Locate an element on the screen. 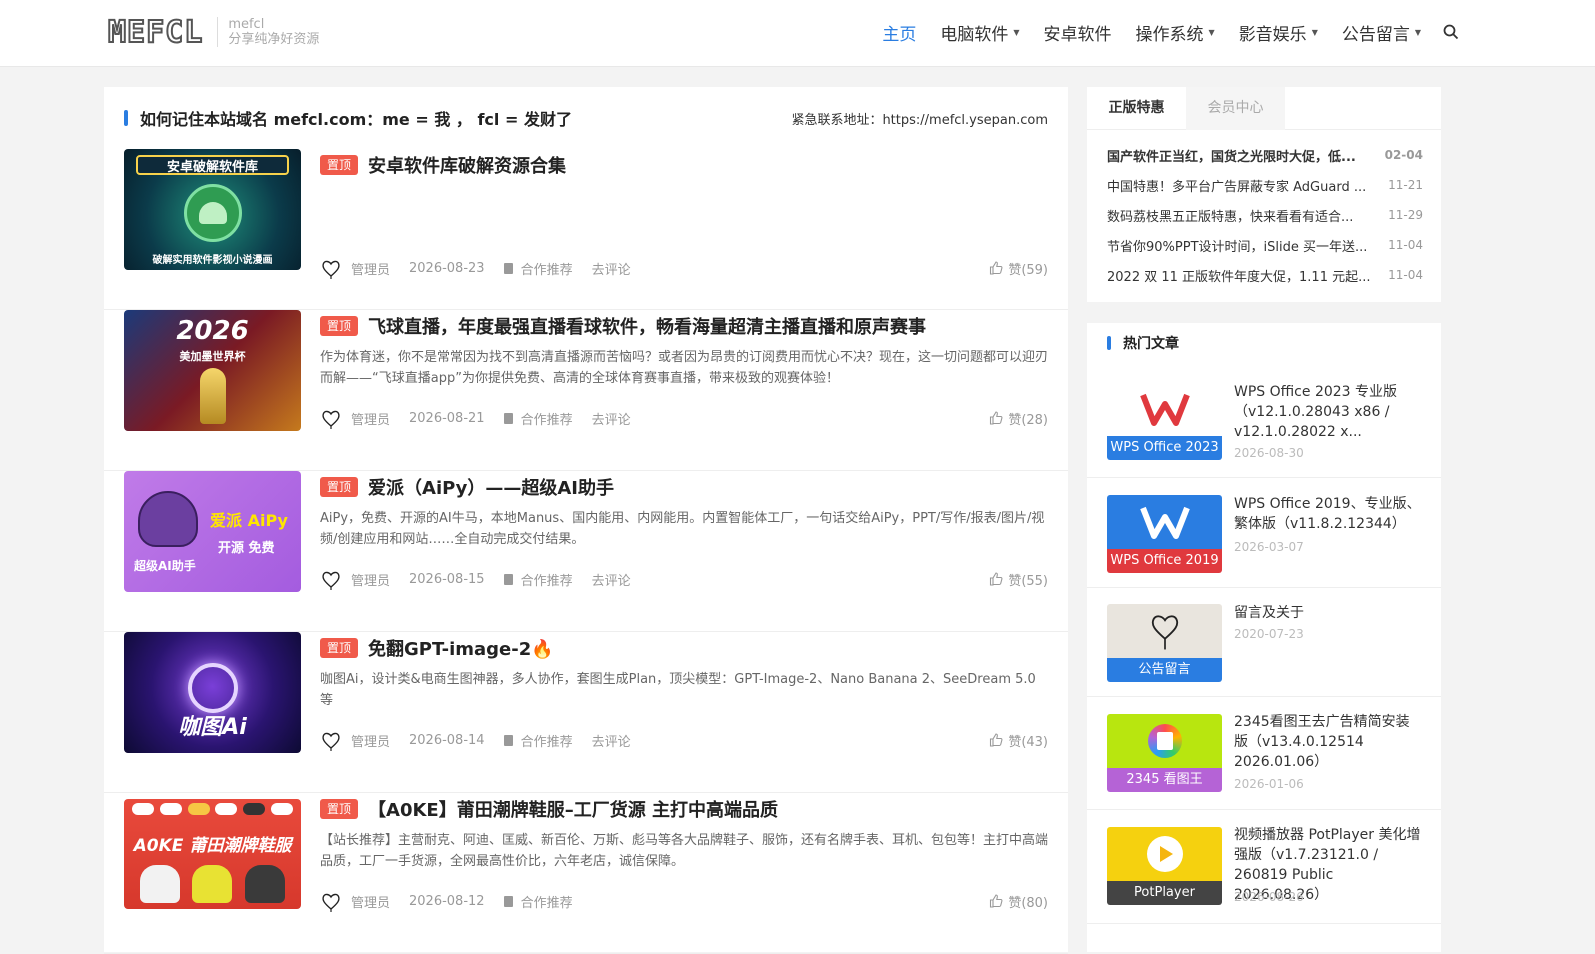 This screenshot has height=954, width=1595. deal-date: 11-04 is located at coordinates (1405, 275).